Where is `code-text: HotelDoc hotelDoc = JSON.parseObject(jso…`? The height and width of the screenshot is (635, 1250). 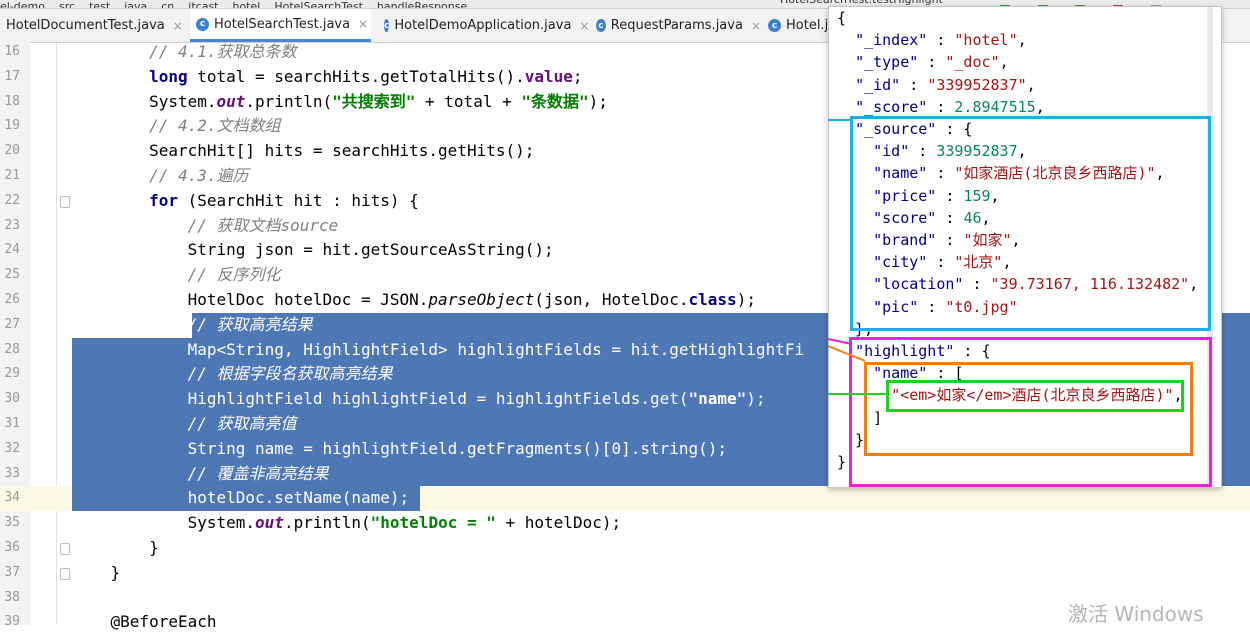
code-text: HotelDoc hotelDoc = JSON.parseObject(jso… is located at coordinates (414, 300).